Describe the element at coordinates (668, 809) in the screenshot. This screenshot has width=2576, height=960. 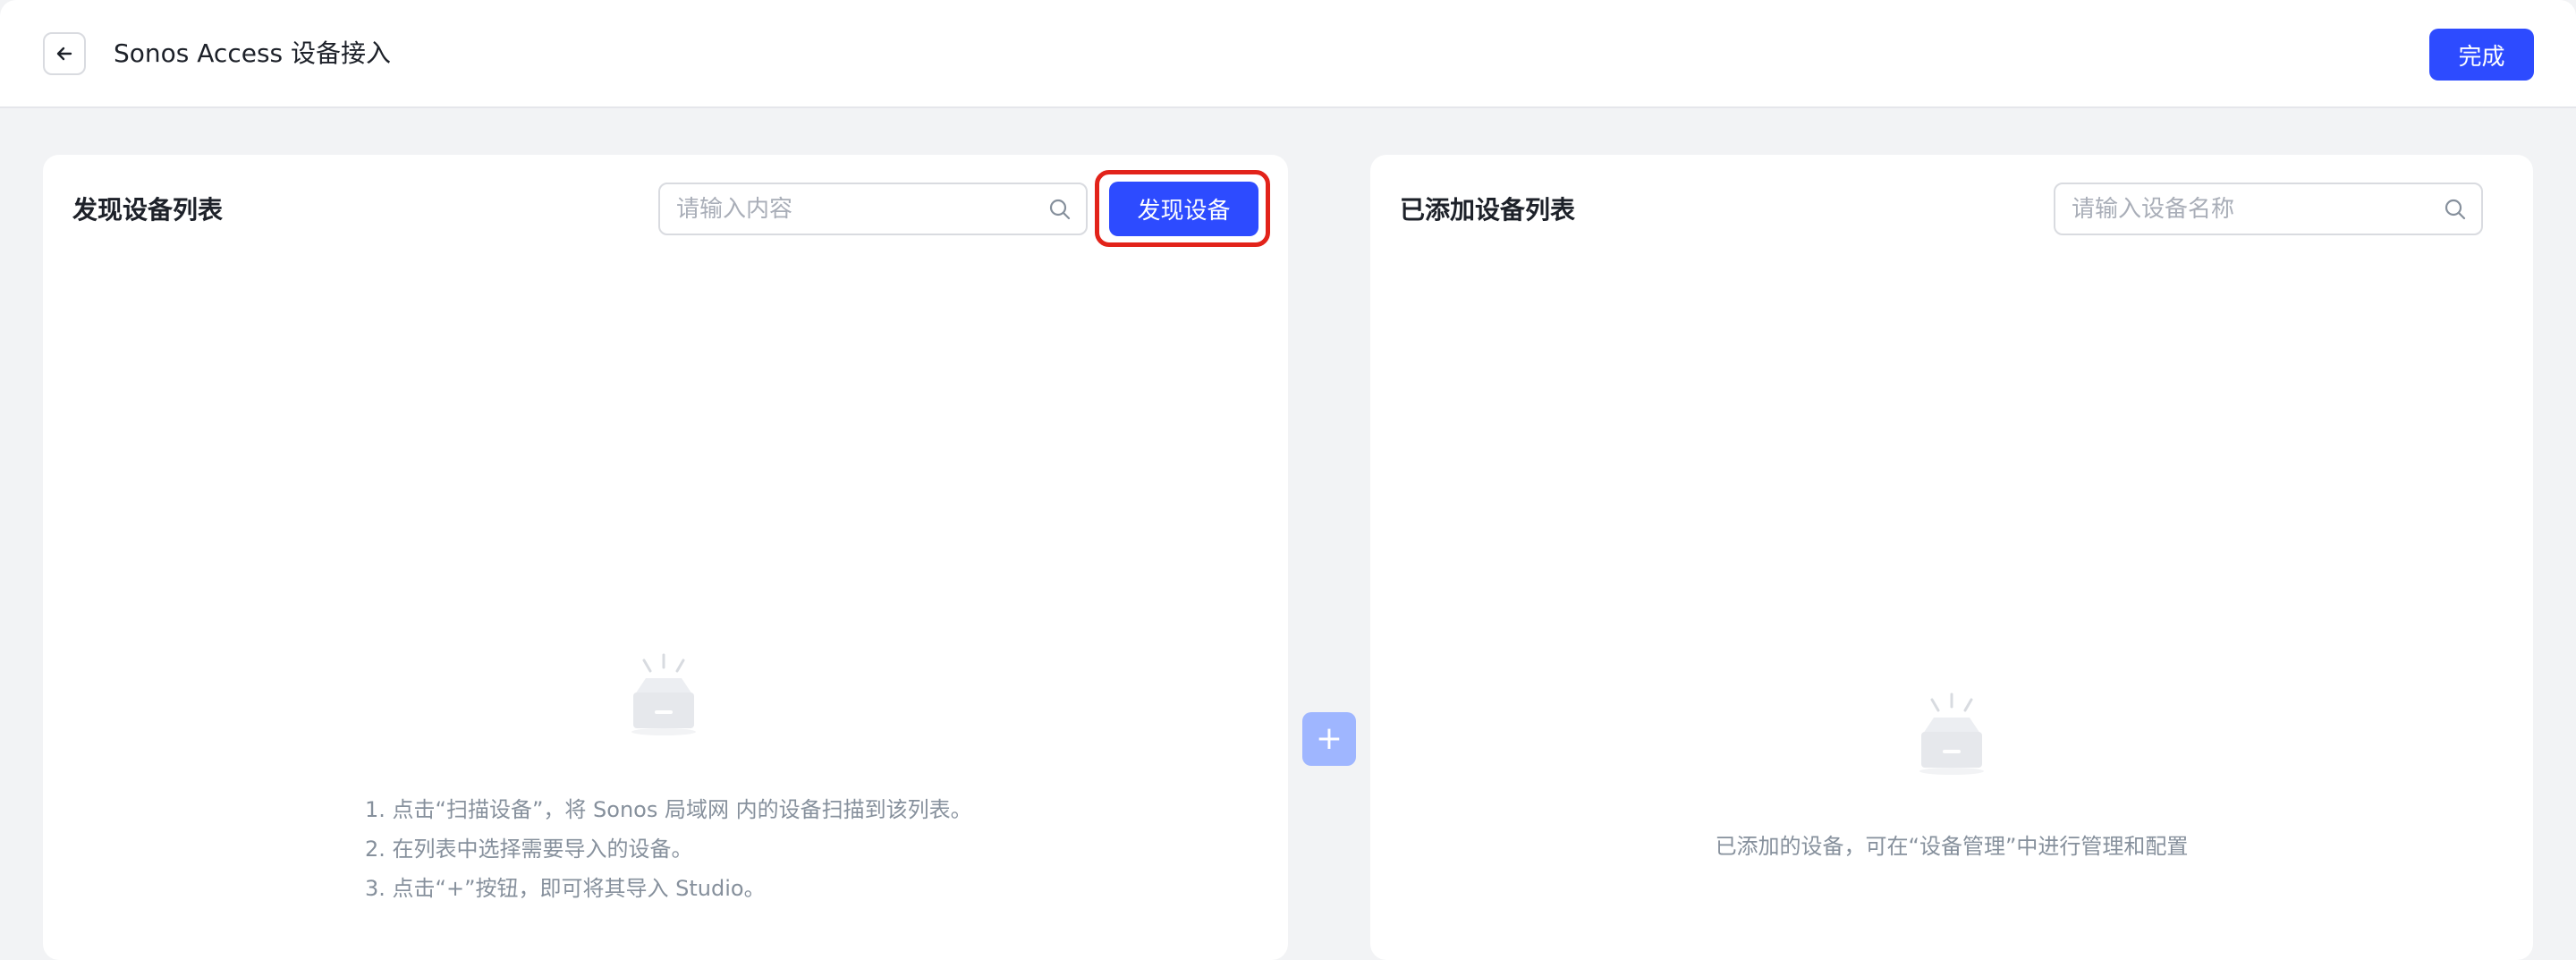
I see `instruction-step-1: 1. 点击“扫描设备”，将 Sonos 局域网 内的设备扫描到该列表。` at that location.